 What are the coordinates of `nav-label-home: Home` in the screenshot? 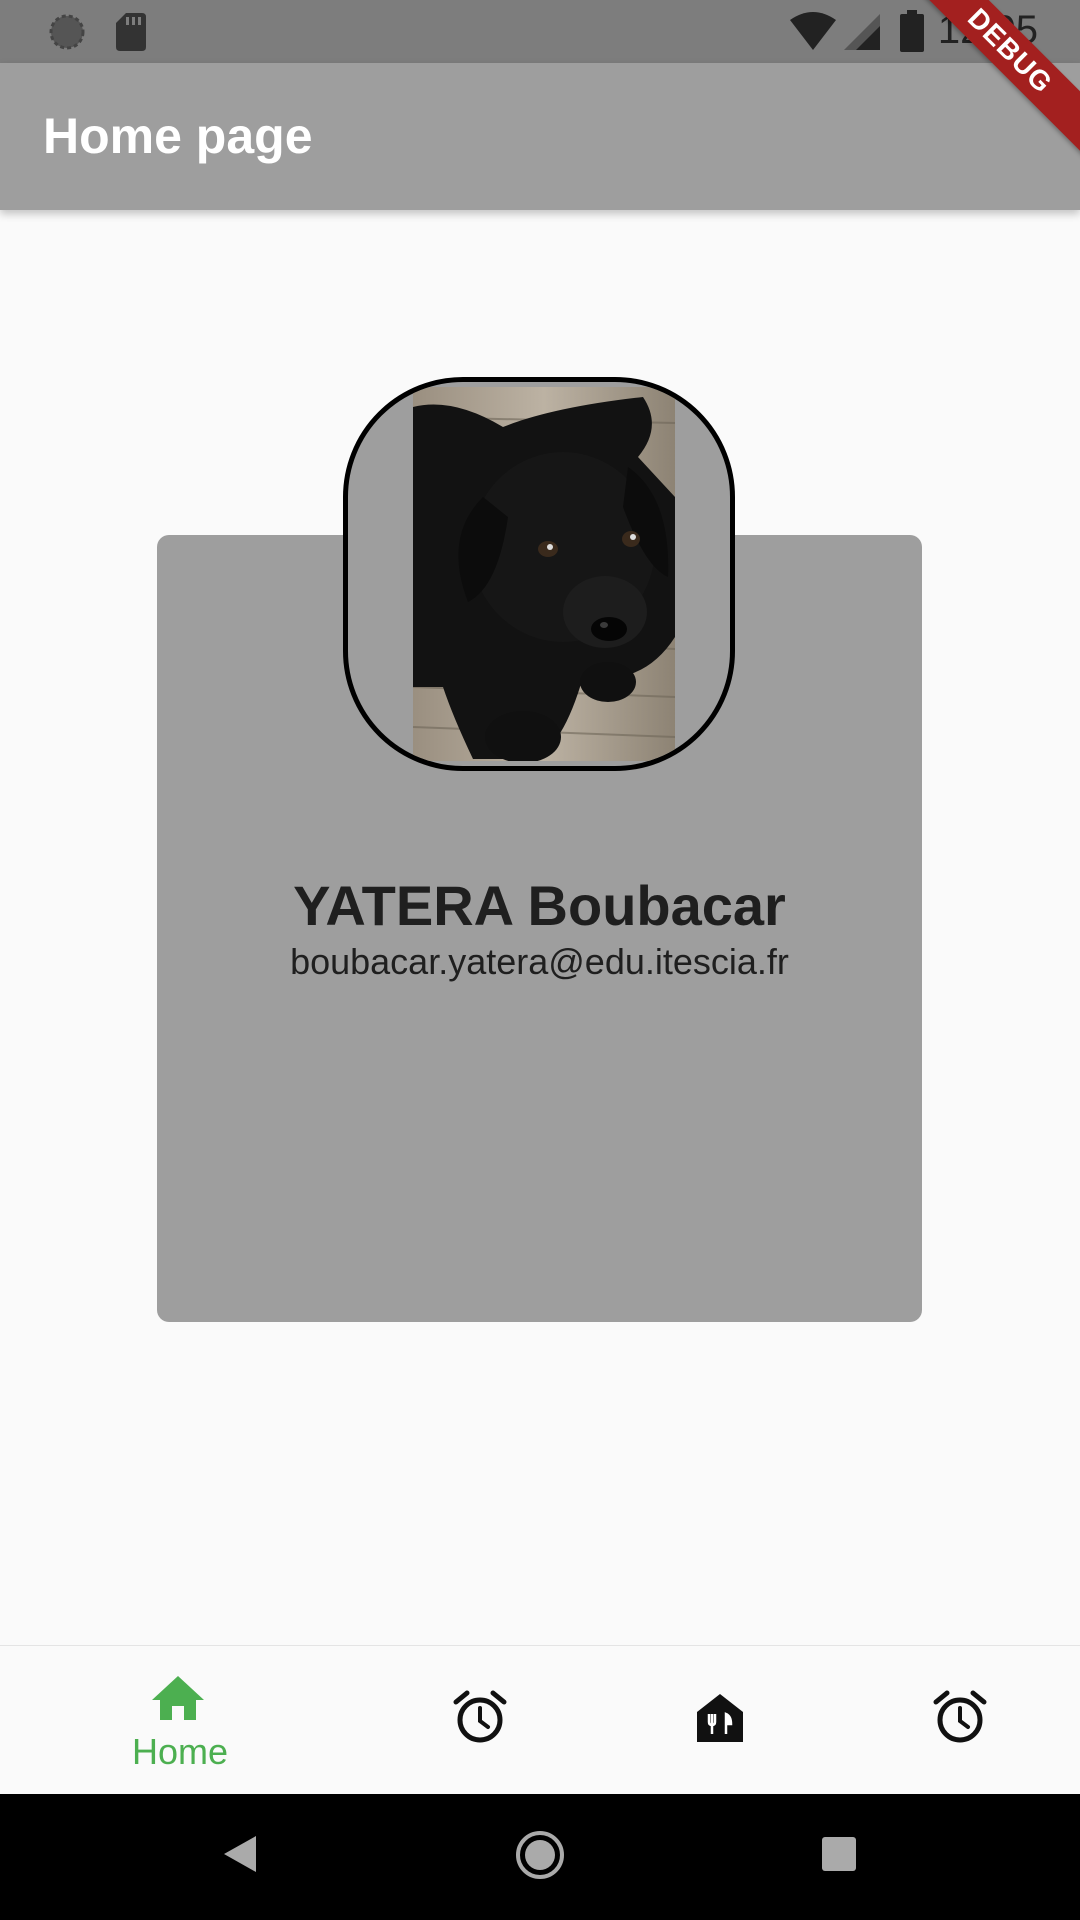 It's located at (180, 1751).